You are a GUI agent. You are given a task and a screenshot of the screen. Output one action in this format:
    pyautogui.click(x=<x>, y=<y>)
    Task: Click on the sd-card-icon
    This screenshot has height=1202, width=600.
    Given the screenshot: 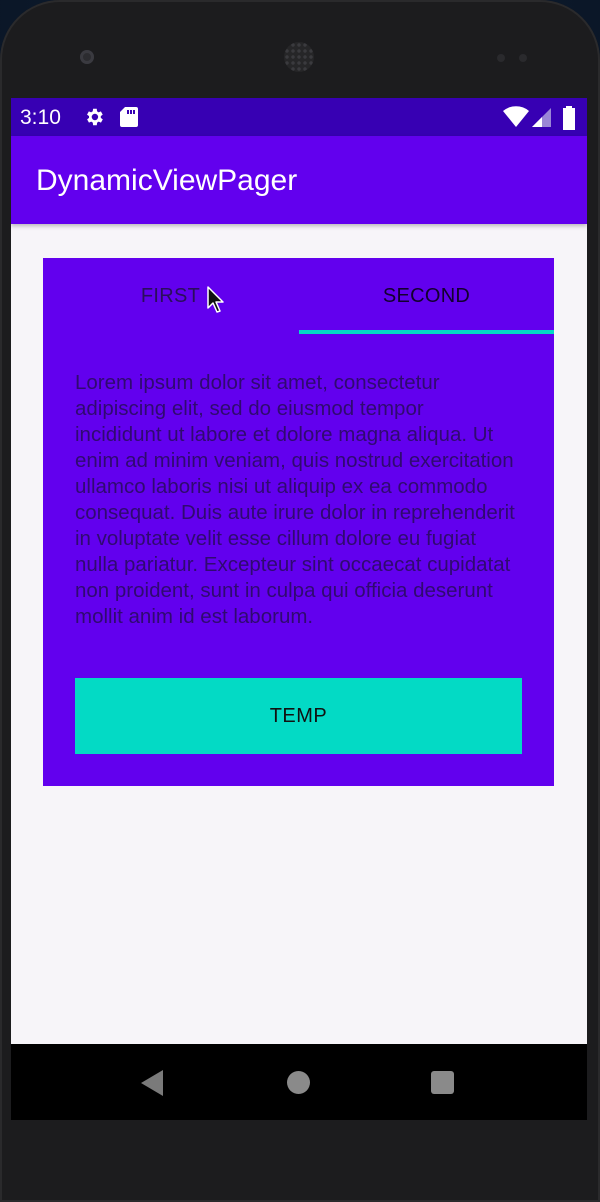 What is the action you would take?
    pyautogui.click(x=129, y=117)
    